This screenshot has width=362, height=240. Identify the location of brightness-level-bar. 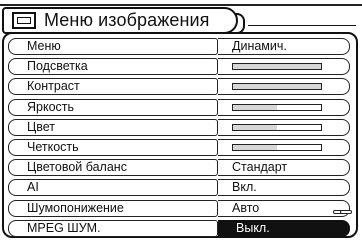
(277, 107).